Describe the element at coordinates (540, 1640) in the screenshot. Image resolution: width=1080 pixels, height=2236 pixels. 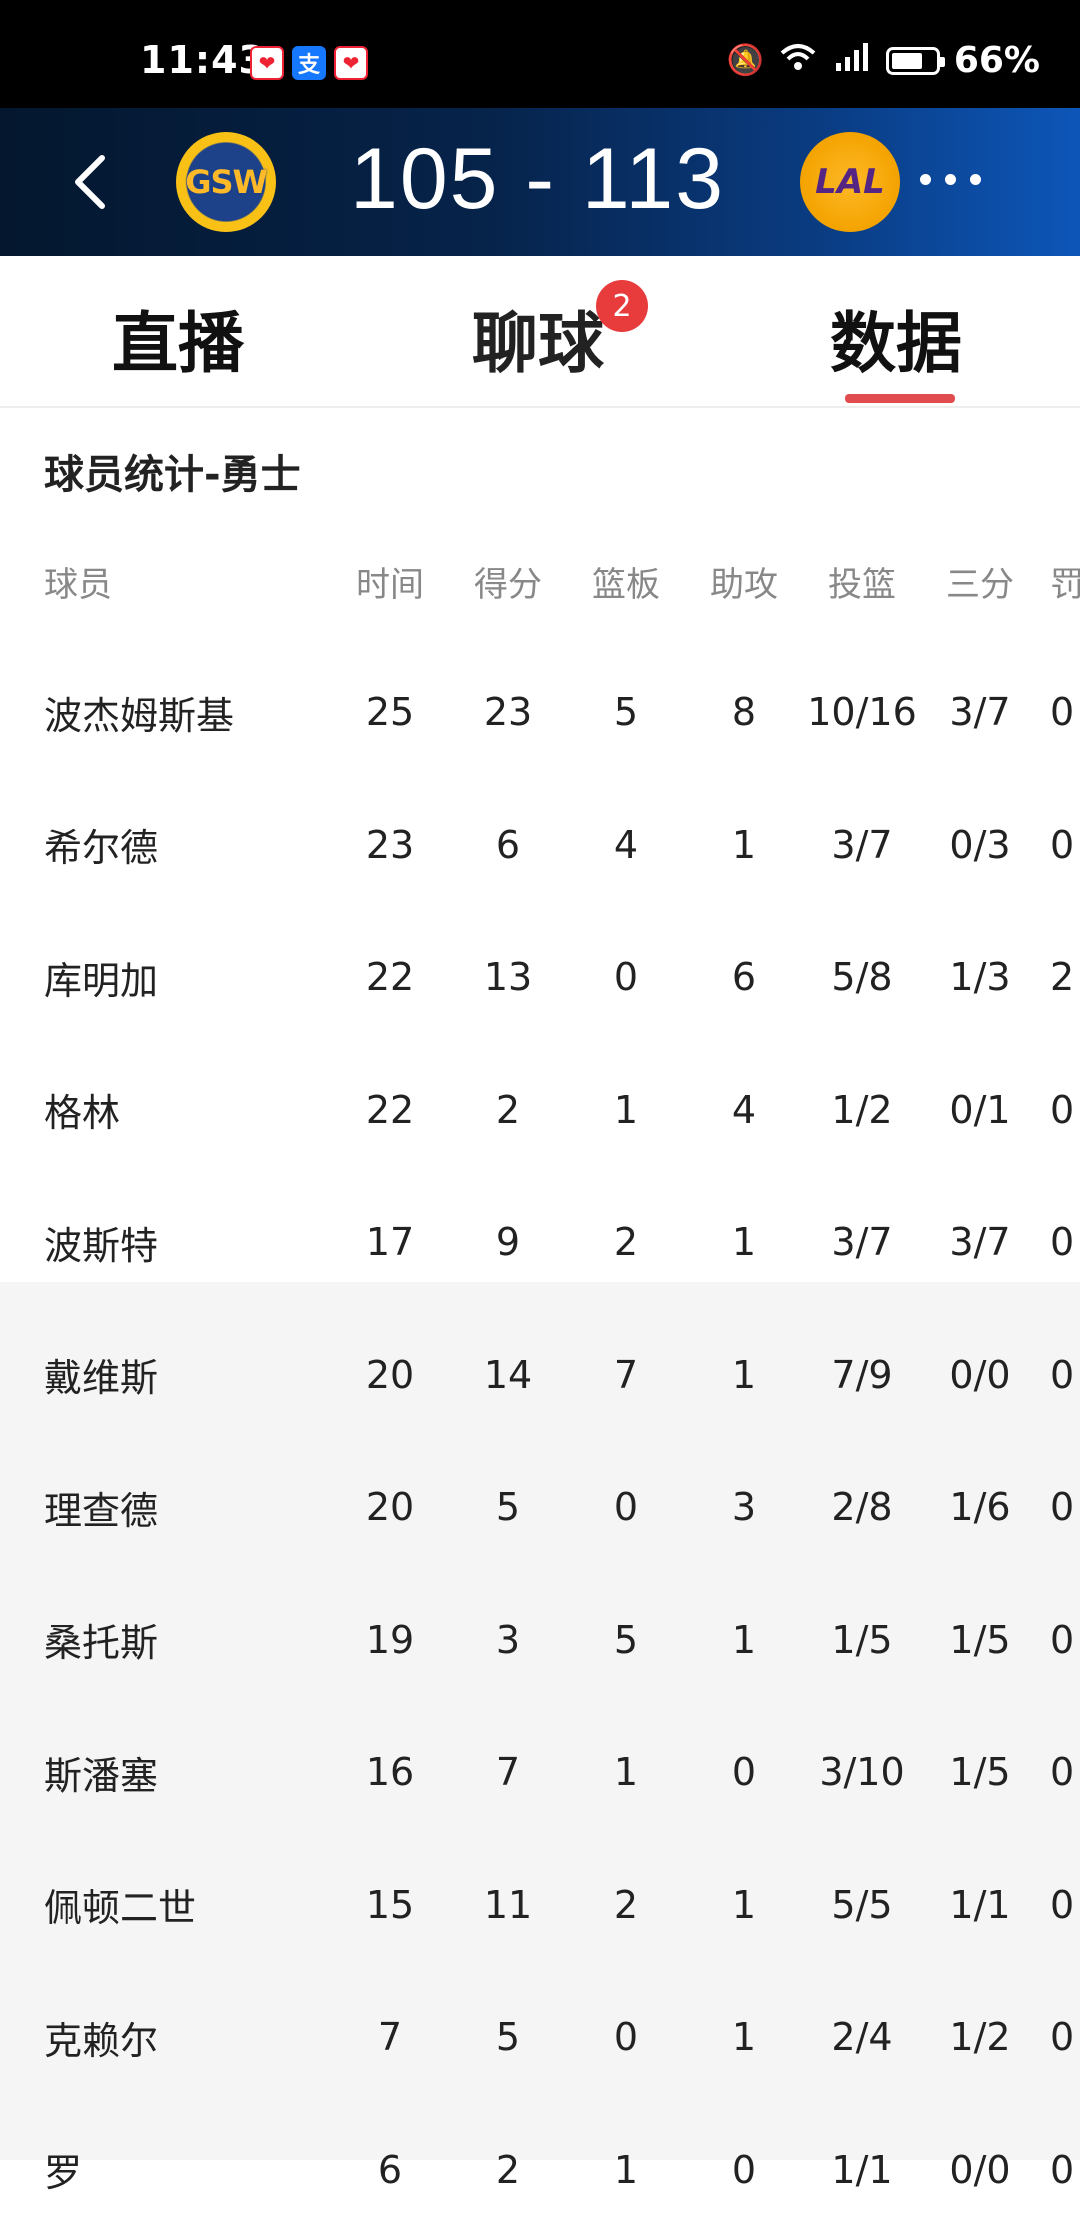
I see `table-row: 桑托斯 19 3 5 1 1/5 1/5 0` at that location.